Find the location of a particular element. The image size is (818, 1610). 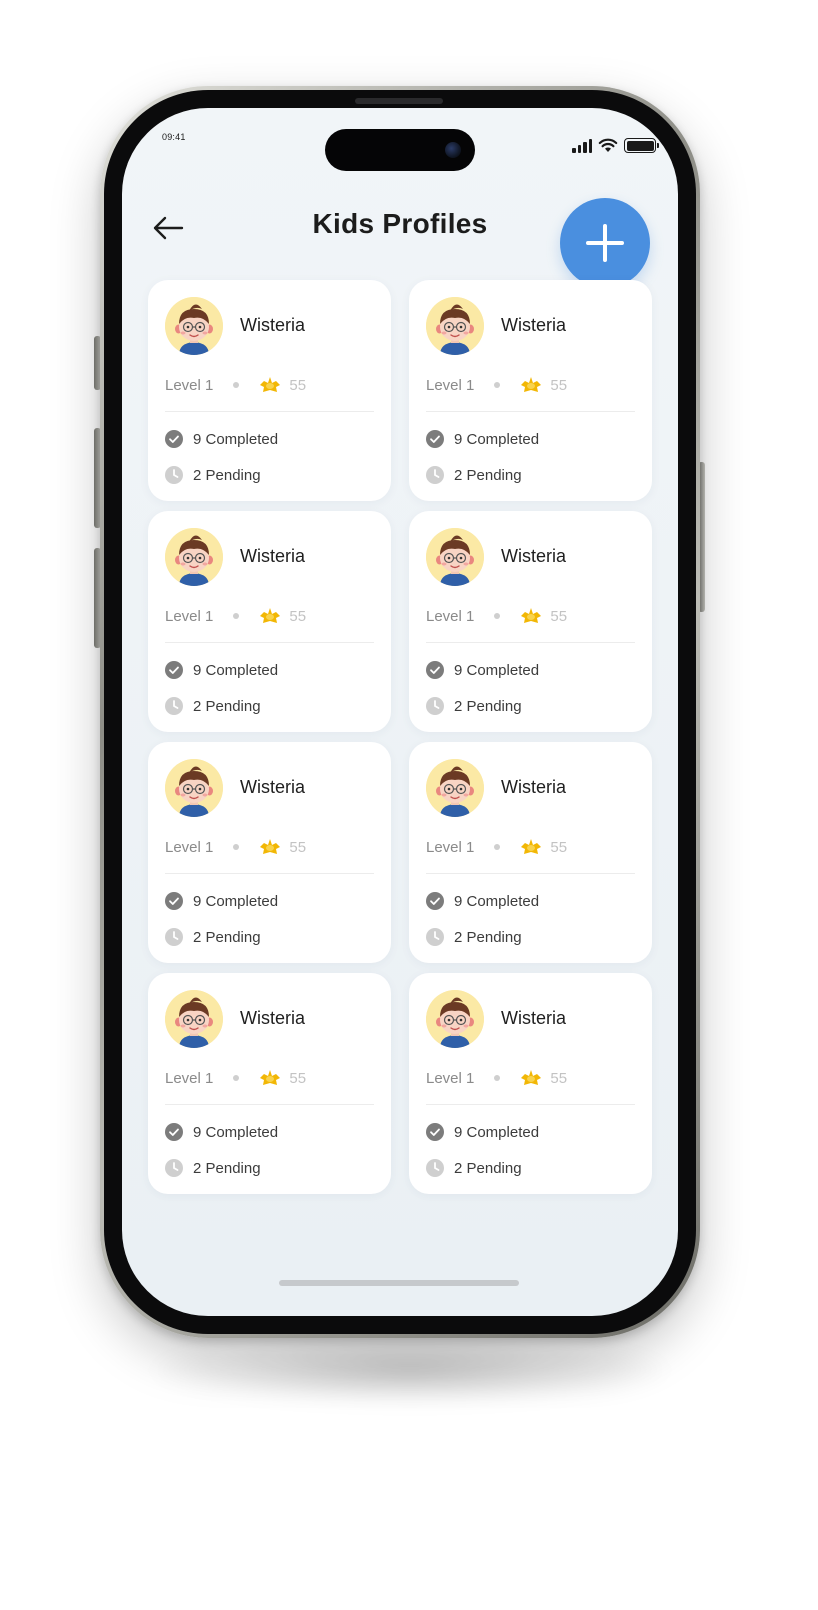

add-profile-button is located at coordinates (605, 243).